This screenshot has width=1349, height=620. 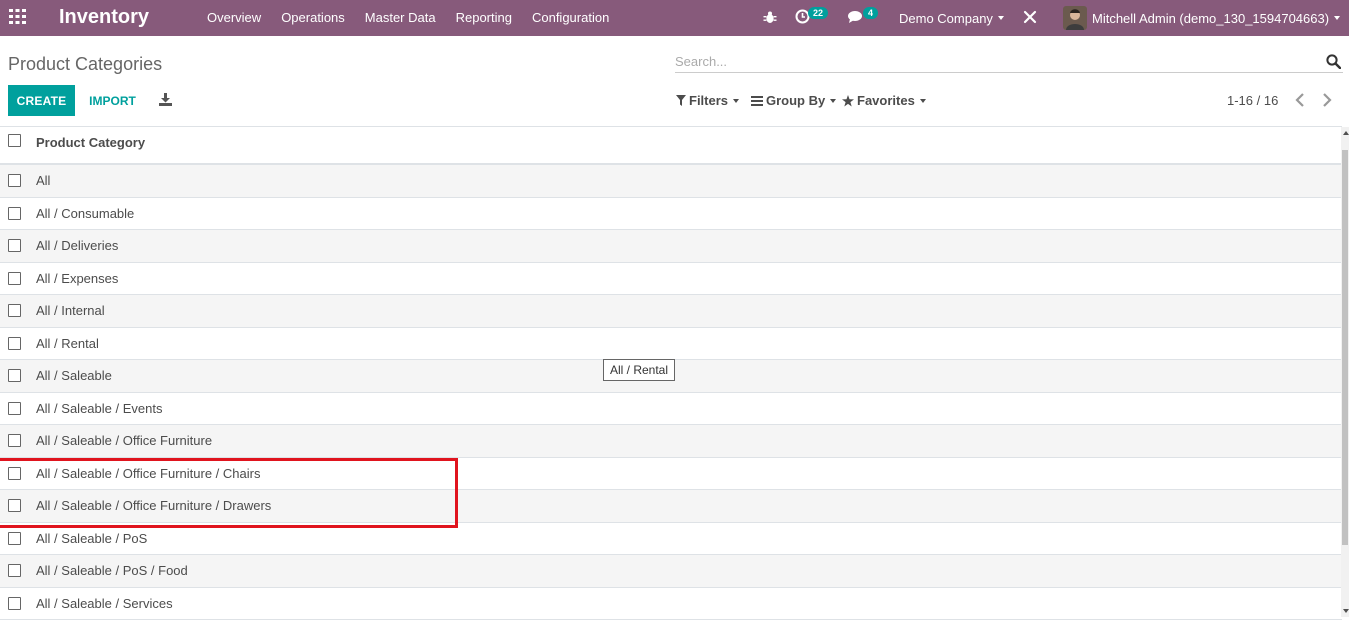 I want to click on group-by-dropdown: Group By, so click(x=793, y=100).